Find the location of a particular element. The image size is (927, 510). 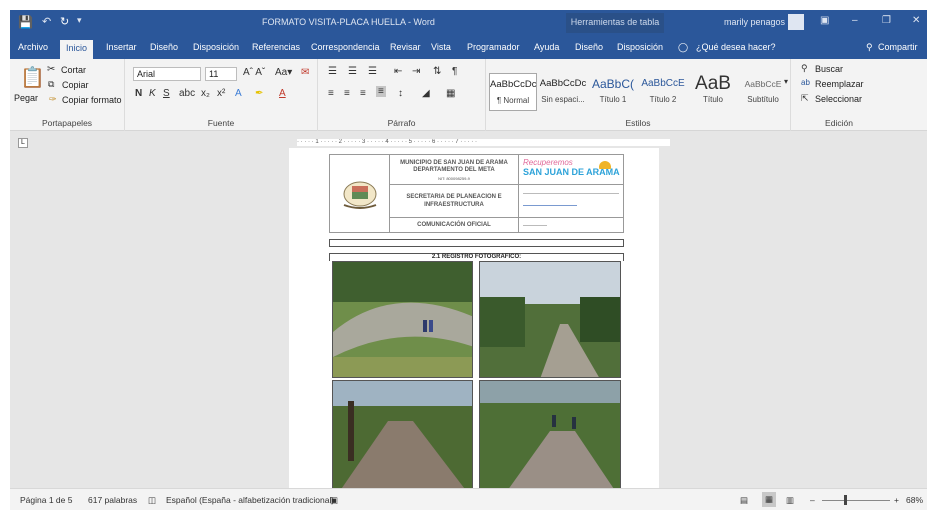

justify-icon: ≡ is located at coordinates (381, 91).